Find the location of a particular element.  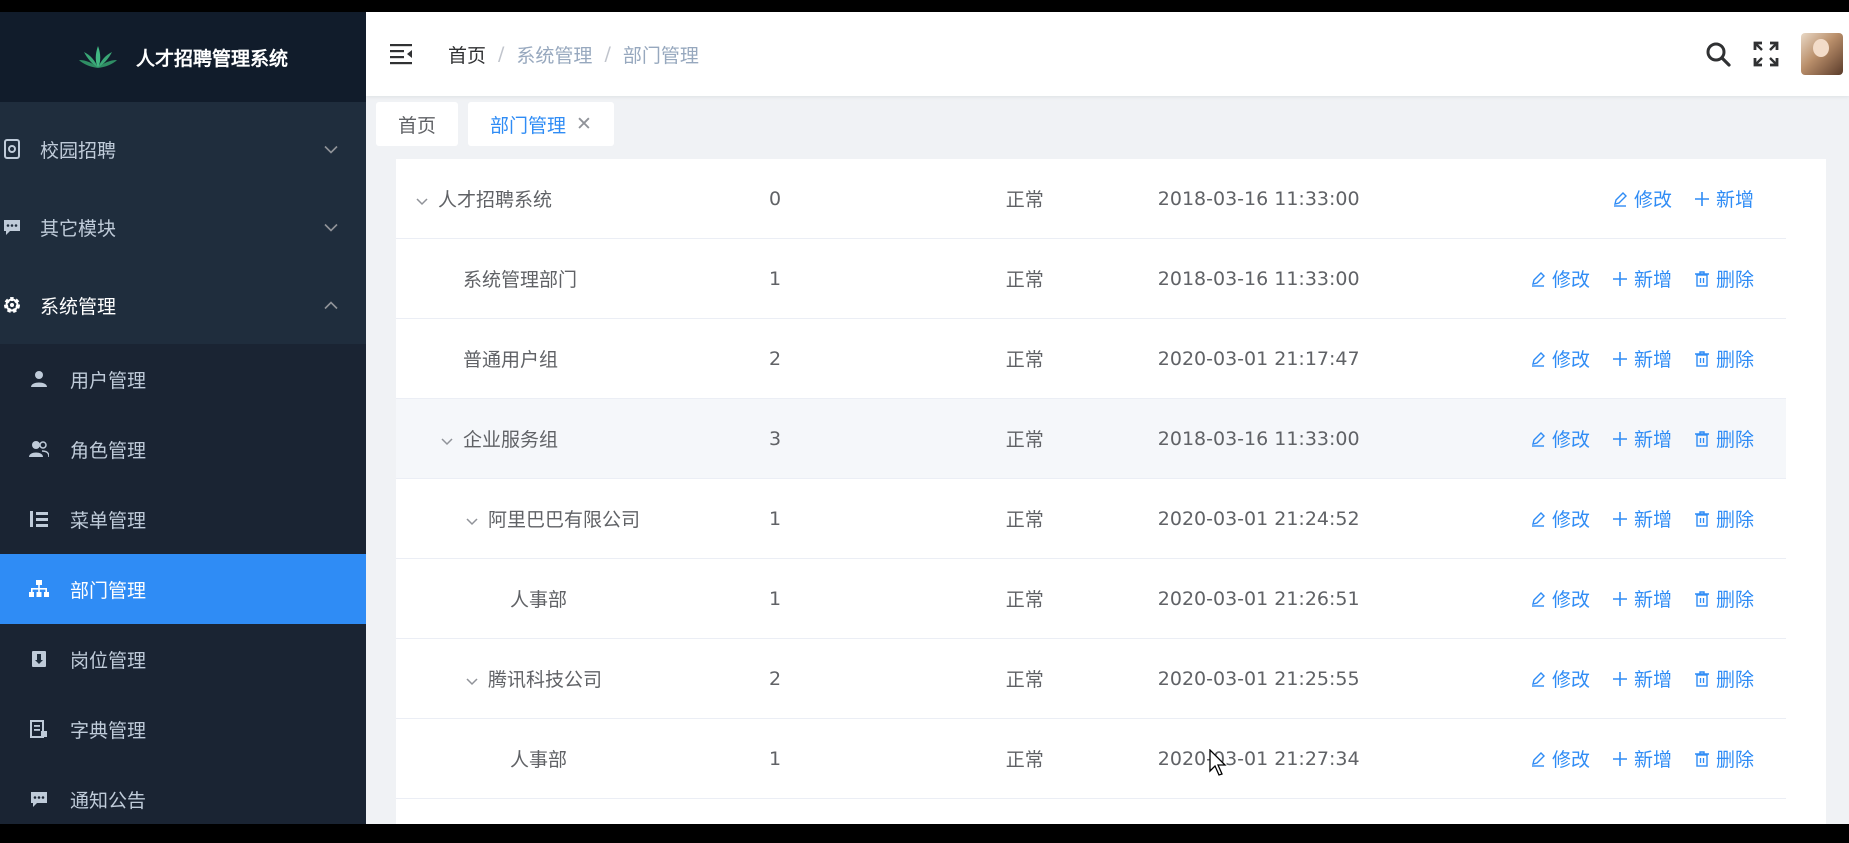

table-row: 企业服务组 3 正常 2018-03-16 11:33:00 修改 新增 删除 is located at coordinates (1091, 438).